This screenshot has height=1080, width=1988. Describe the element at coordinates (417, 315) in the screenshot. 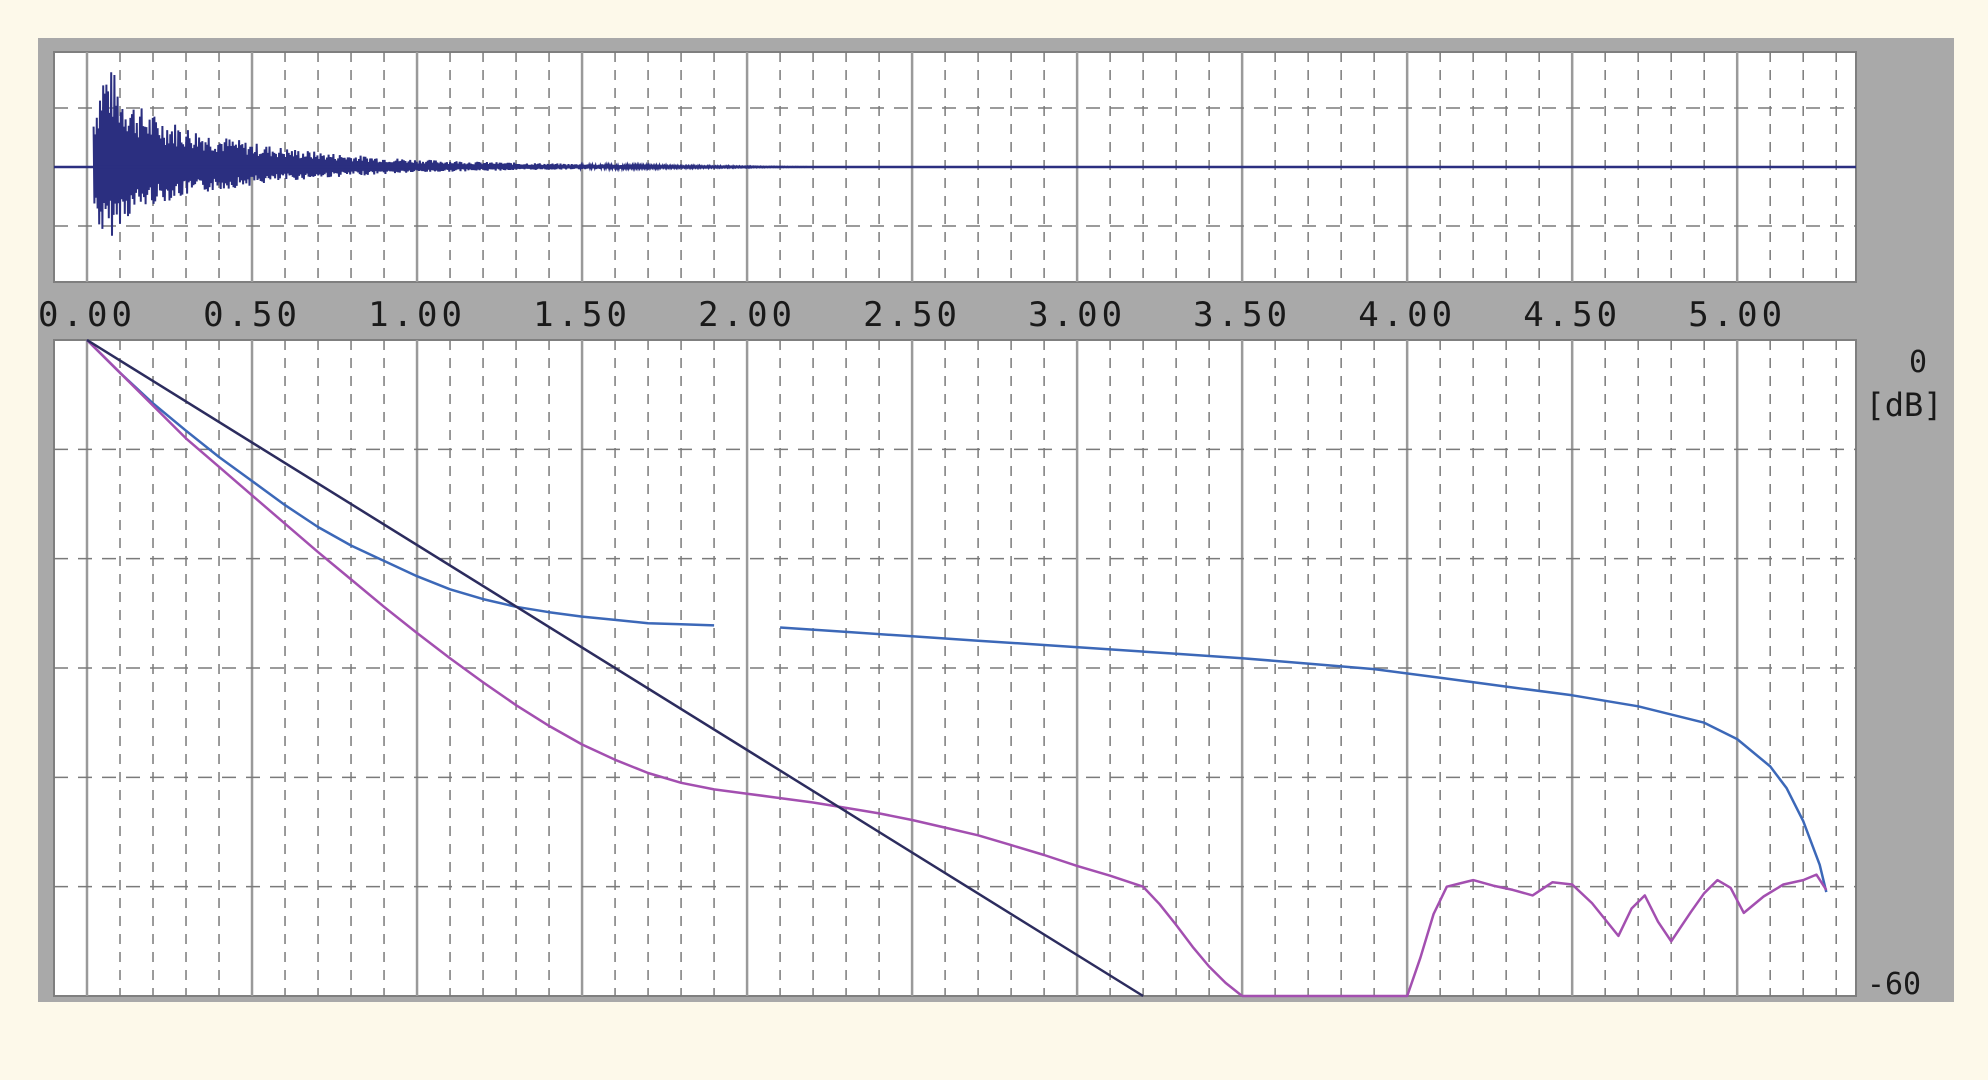

I see `x-tick-label: 1.00` at that location.